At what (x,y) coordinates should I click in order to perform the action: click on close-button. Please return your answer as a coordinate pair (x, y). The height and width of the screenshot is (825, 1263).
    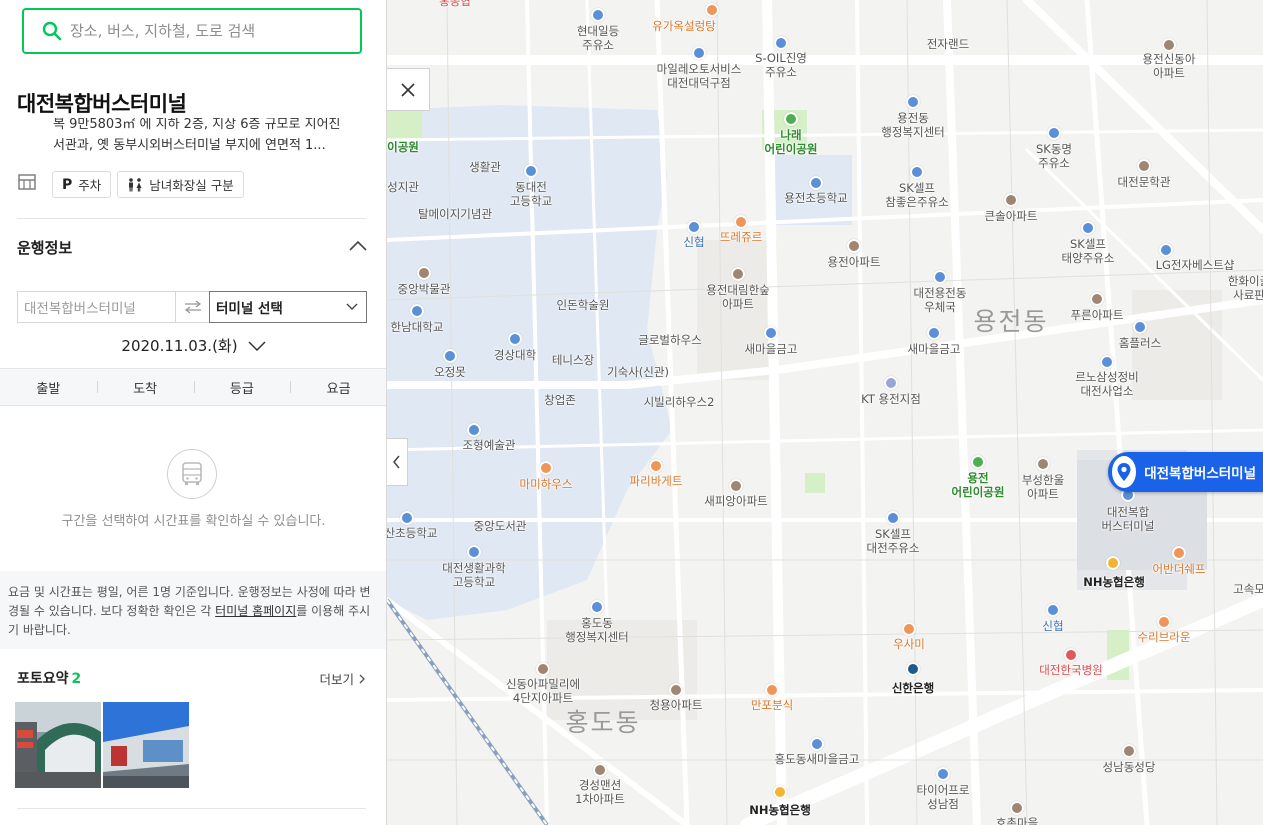
    Looking at the image, I should click on (408, 89).